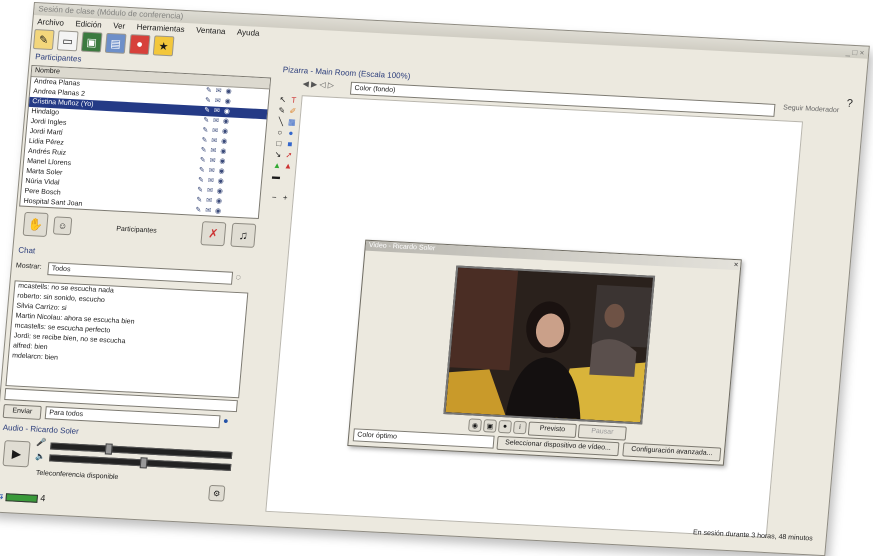 This screenshot has width=873, height=556. What do you see at coordinates (42, 182) in the screenshot?
I see `participant-name: Núria Vidal` at bounding box center [42, 182].